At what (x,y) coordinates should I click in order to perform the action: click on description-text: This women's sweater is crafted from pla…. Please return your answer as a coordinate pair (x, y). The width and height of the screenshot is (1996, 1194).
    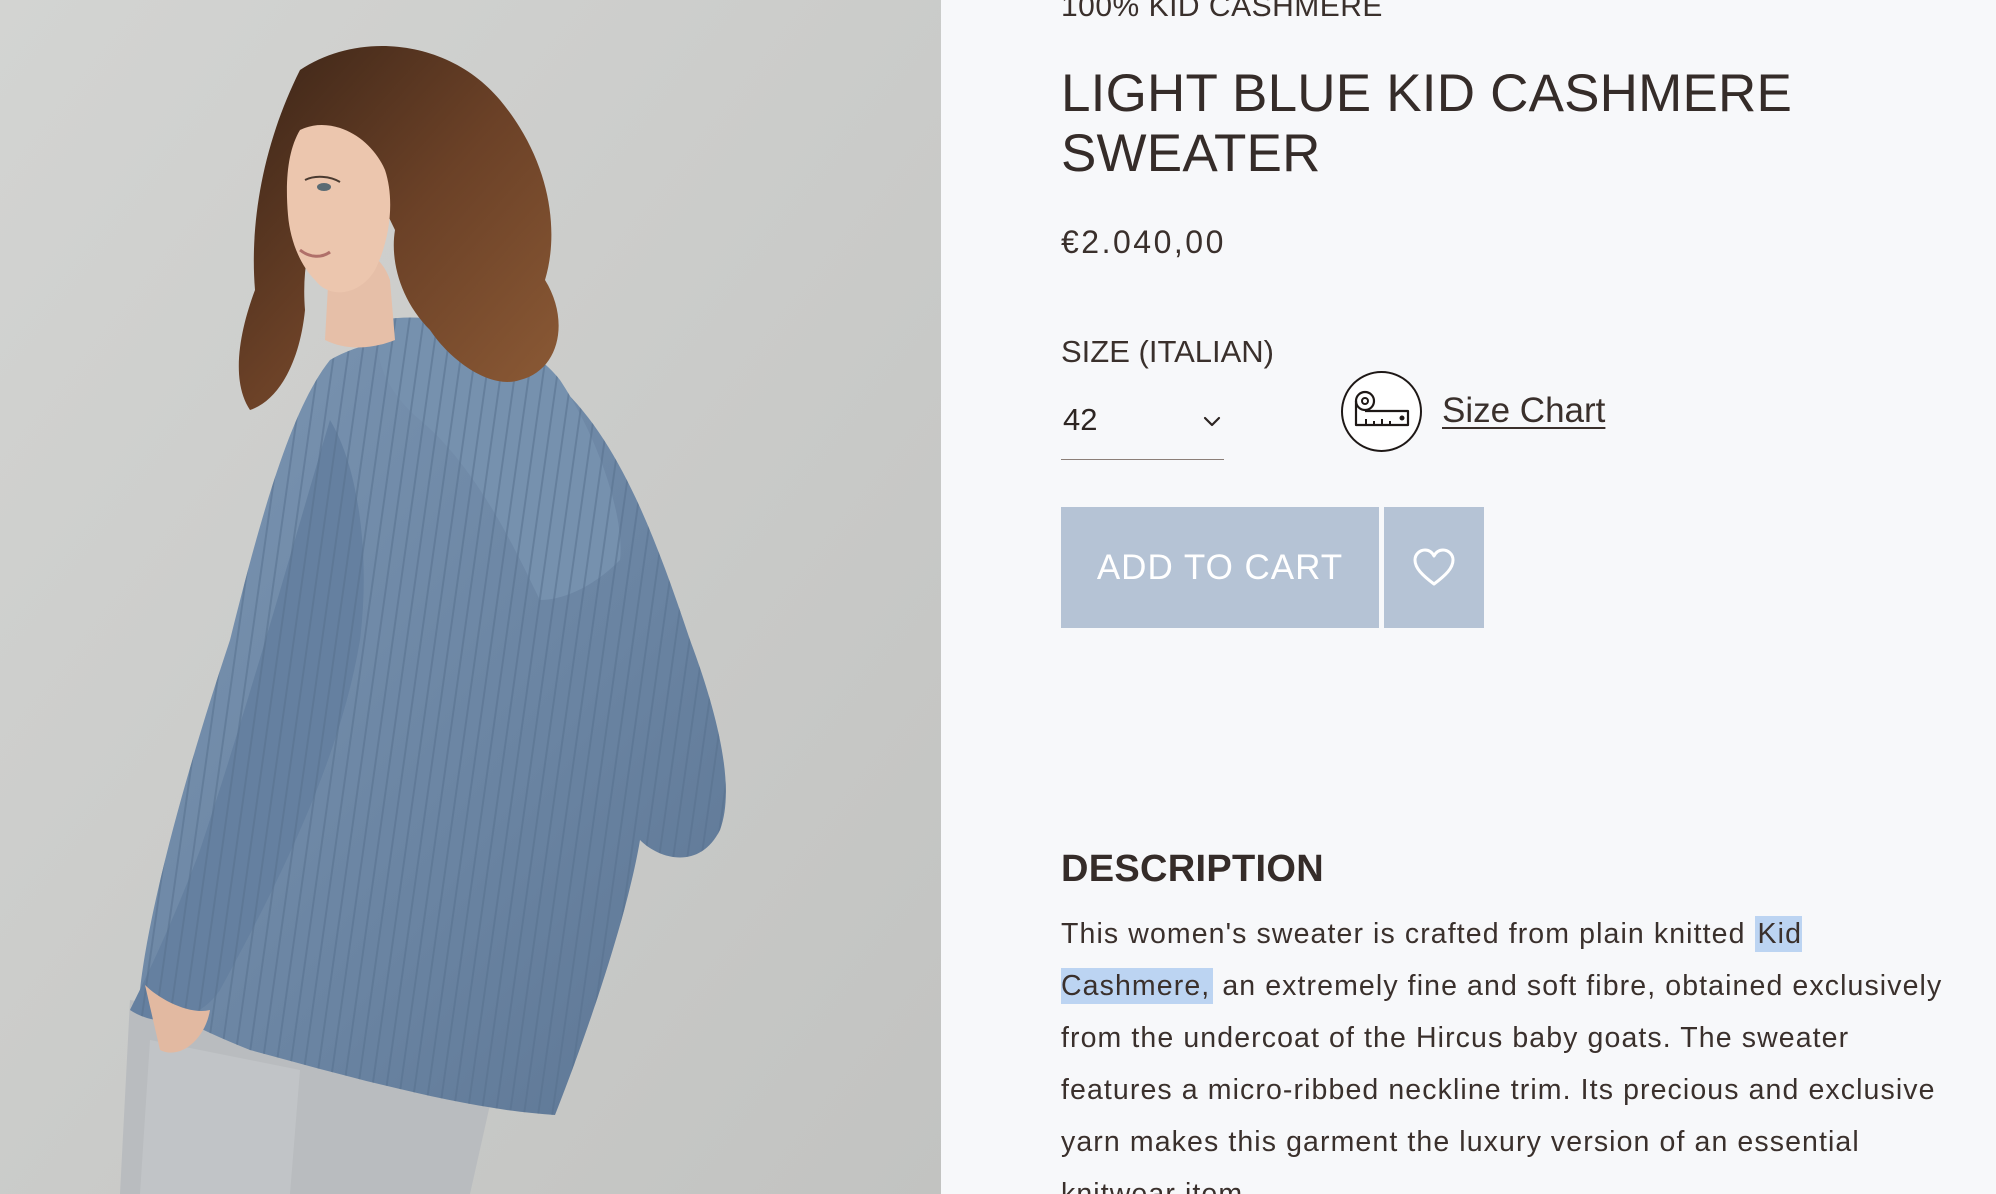
    Looking at the image, I should click on (1511, 1051).